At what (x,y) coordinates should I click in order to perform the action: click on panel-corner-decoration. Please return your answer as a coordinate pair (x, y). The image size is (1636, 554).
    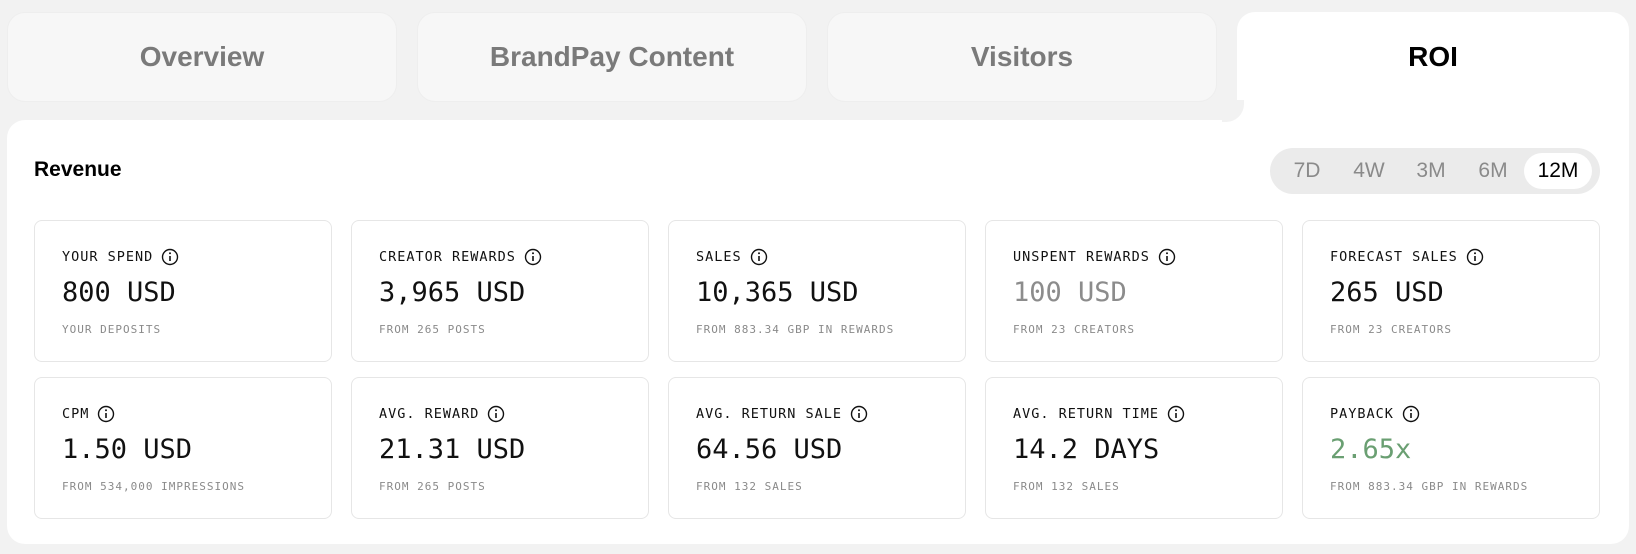
    Looking at the image, I should click on (1233, 111).